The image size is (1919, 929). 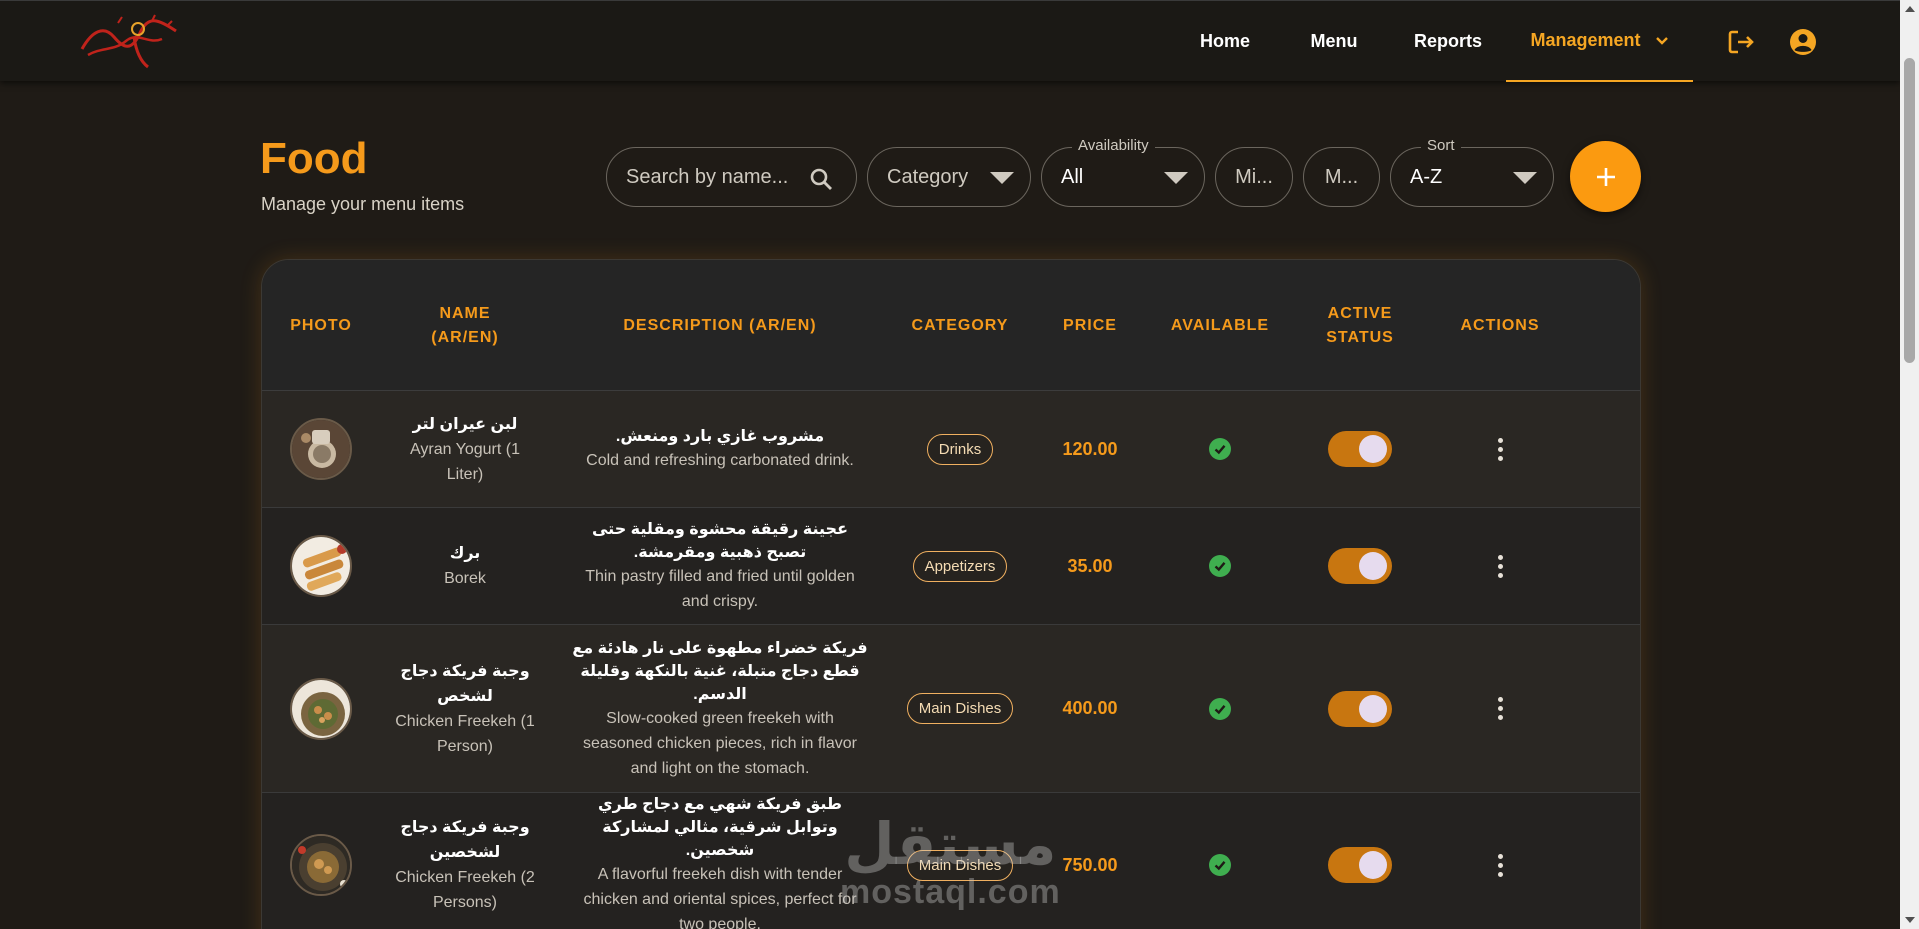 What do you see at coordinates (1113, 145) in the screenshot?
I see `availability-label: Availability` at bounding box center [1113, 145].